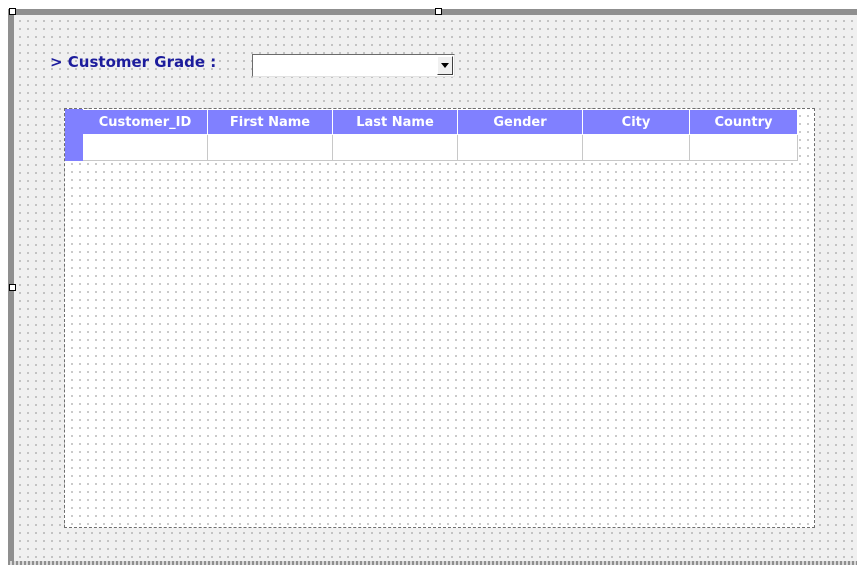 The height and width of the screenshot is (565, 857). I want to click on chevron-down-icon, so click(445, 65).